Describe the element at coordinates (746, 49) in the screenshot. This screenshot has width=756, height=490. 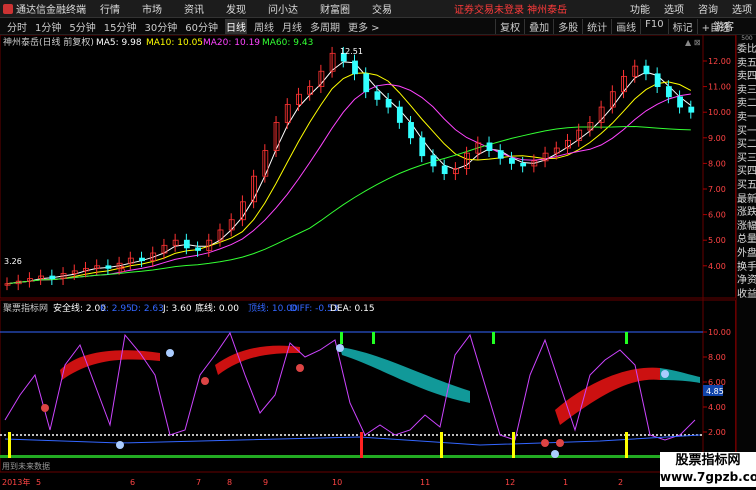
I see `quote-field-label: 委比` at that location.